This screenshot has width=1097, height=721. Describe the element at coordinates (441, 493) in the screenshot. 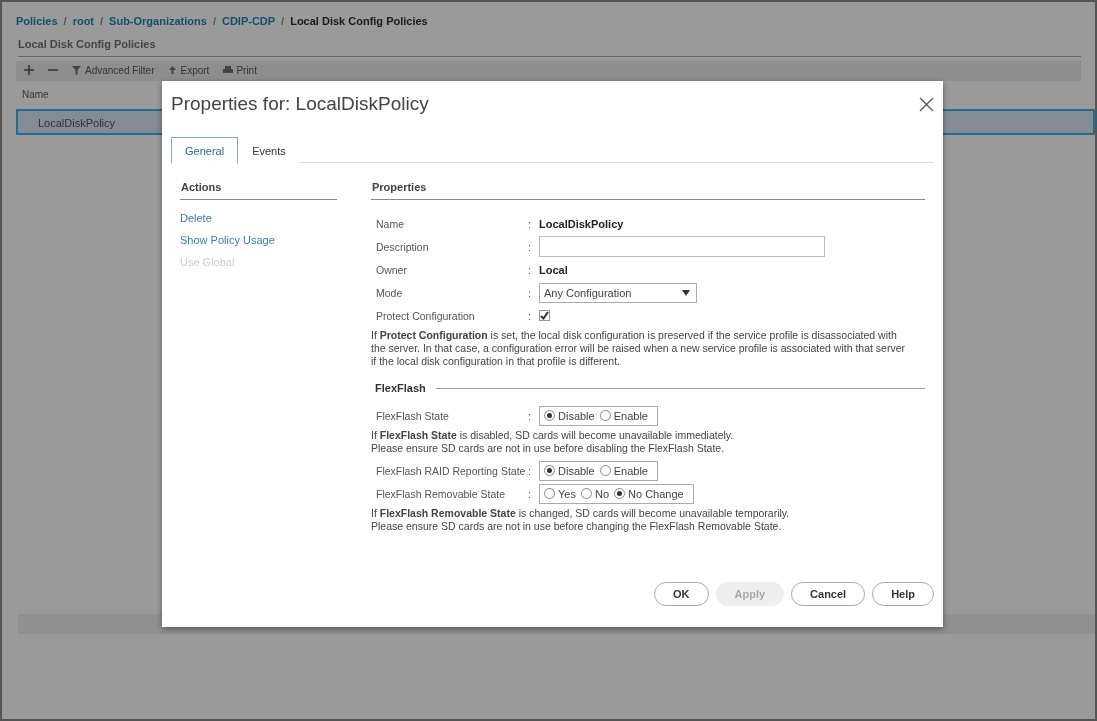

I see `field-label: FlexFlash Removable State` at that location.